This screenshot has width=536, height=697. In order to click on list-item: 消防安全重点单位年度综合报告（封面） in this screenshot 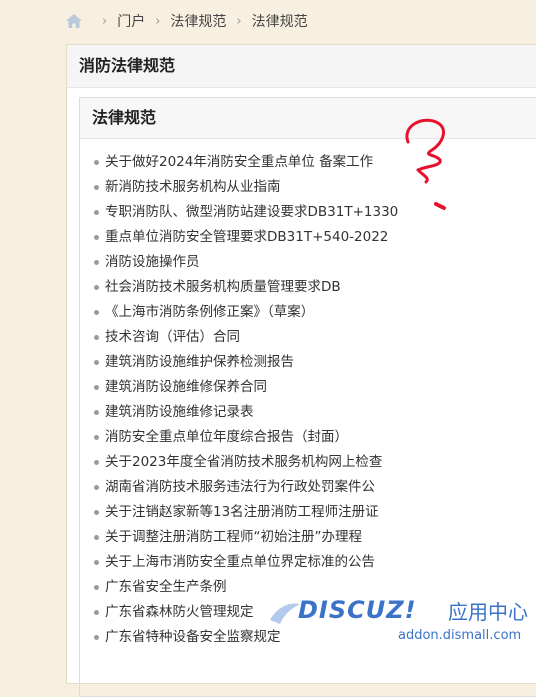, I will do `click(246, 437)`.